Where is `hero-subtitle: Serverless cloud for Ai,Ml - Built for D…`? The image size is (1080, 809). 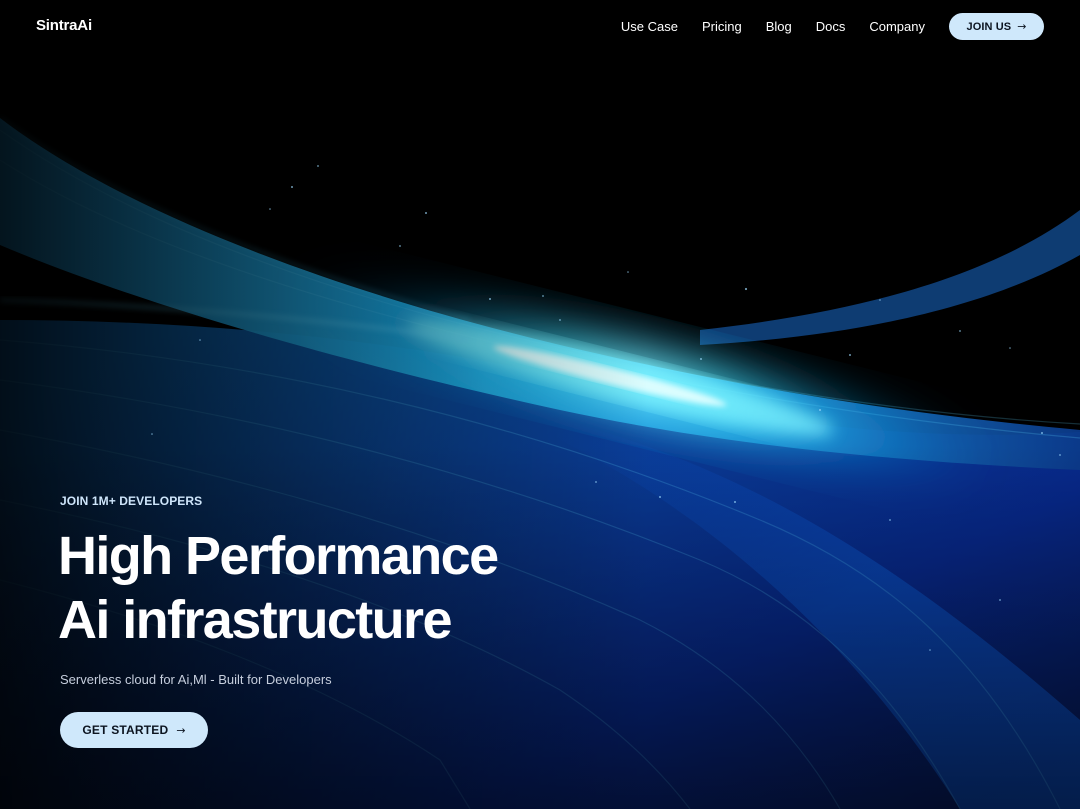 hero-subtitle: Serverless cloud for Ai,Ml - Built for D… is located at coordinates (196, 679).